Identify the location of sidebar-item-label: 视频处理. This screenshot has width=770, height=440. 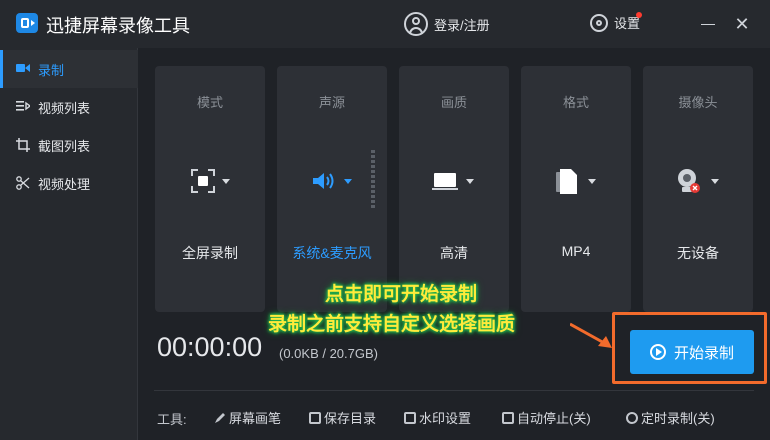
(64, 184).